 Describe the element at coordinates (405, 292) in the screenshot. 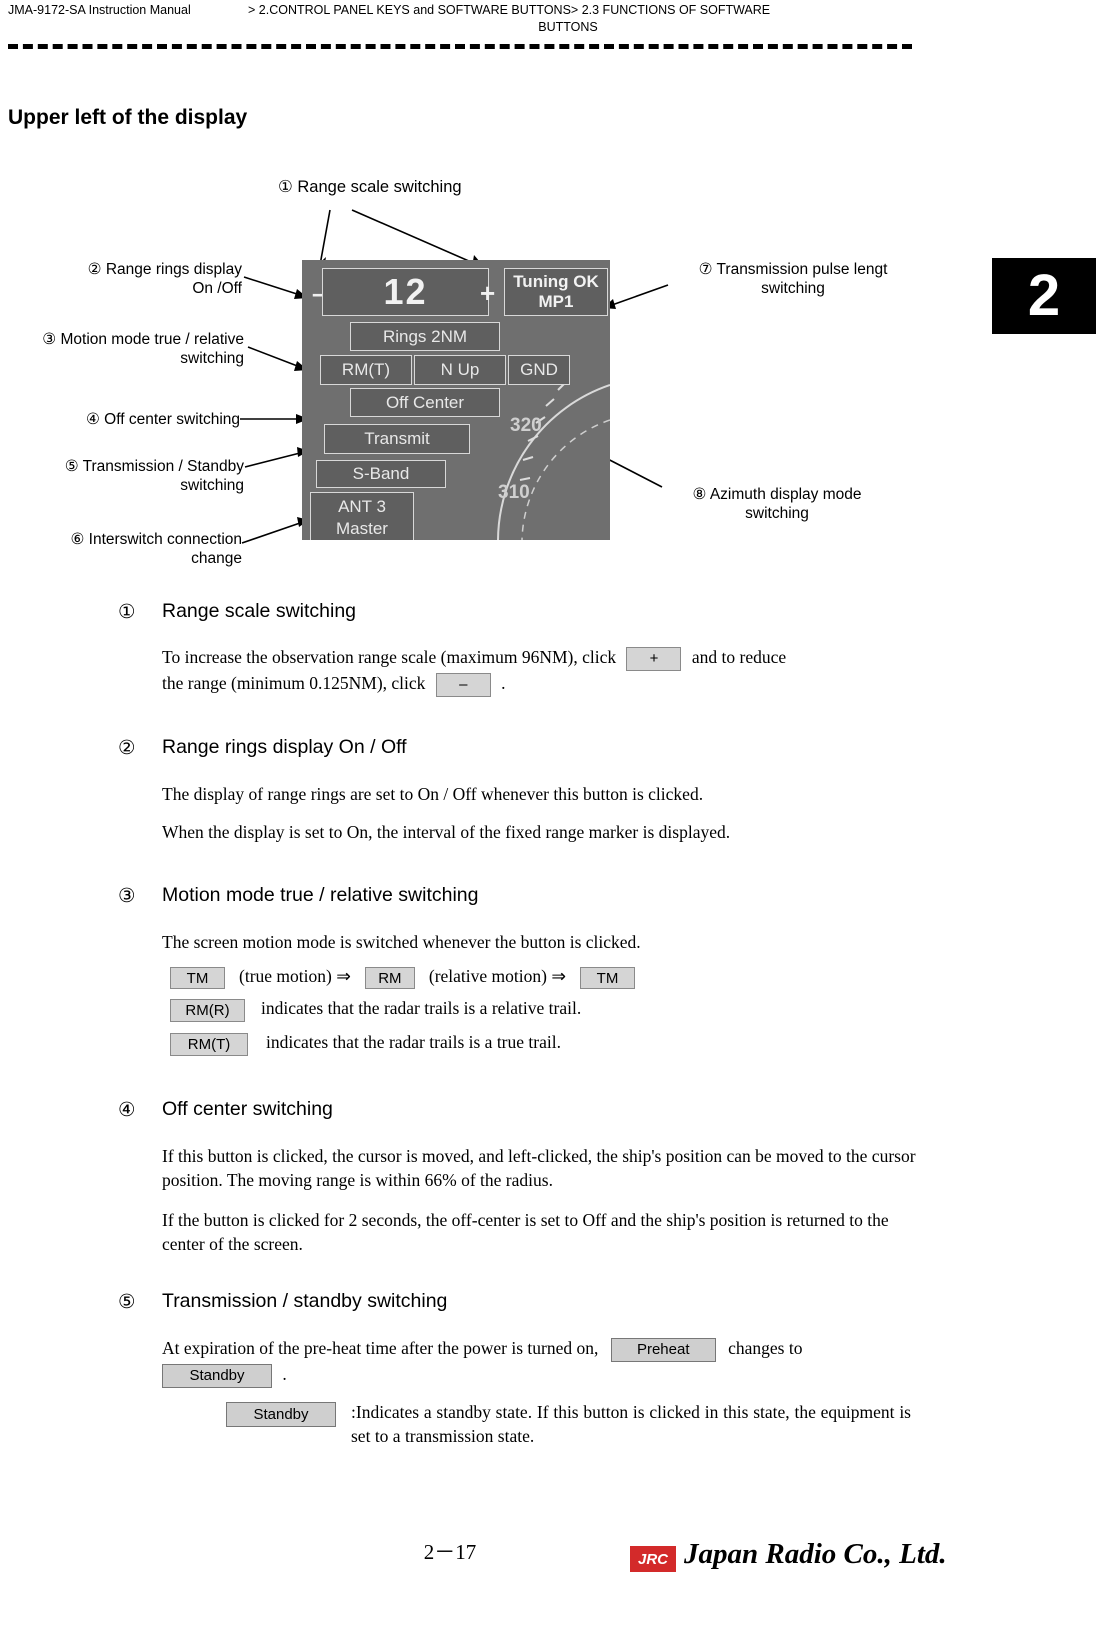

I see `range-value-display: 12` at that location.